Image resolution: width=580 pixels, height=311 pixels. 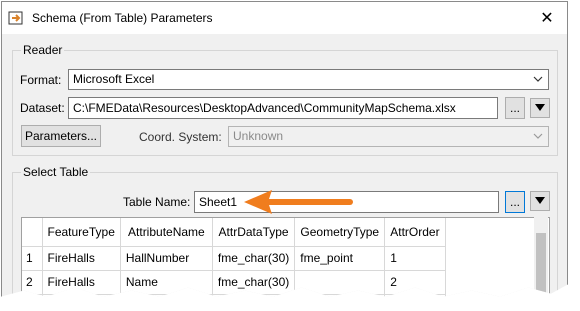 What do you see at coordinates (254, 295) in the screenshot?
I see `cell-attrdatatype` at bounding box center [254, 295].